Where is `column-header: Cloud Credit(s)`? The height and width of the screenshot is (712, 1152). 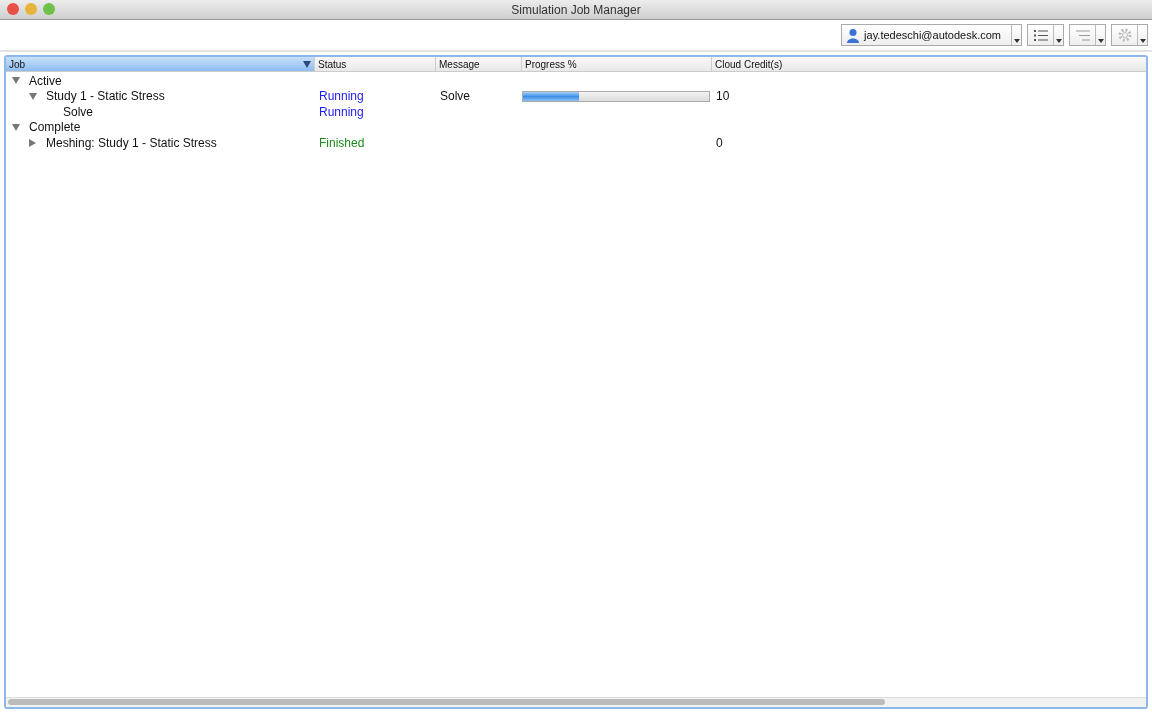 column-header: Cloud Credit(s) is located at coordinates (929, 64).